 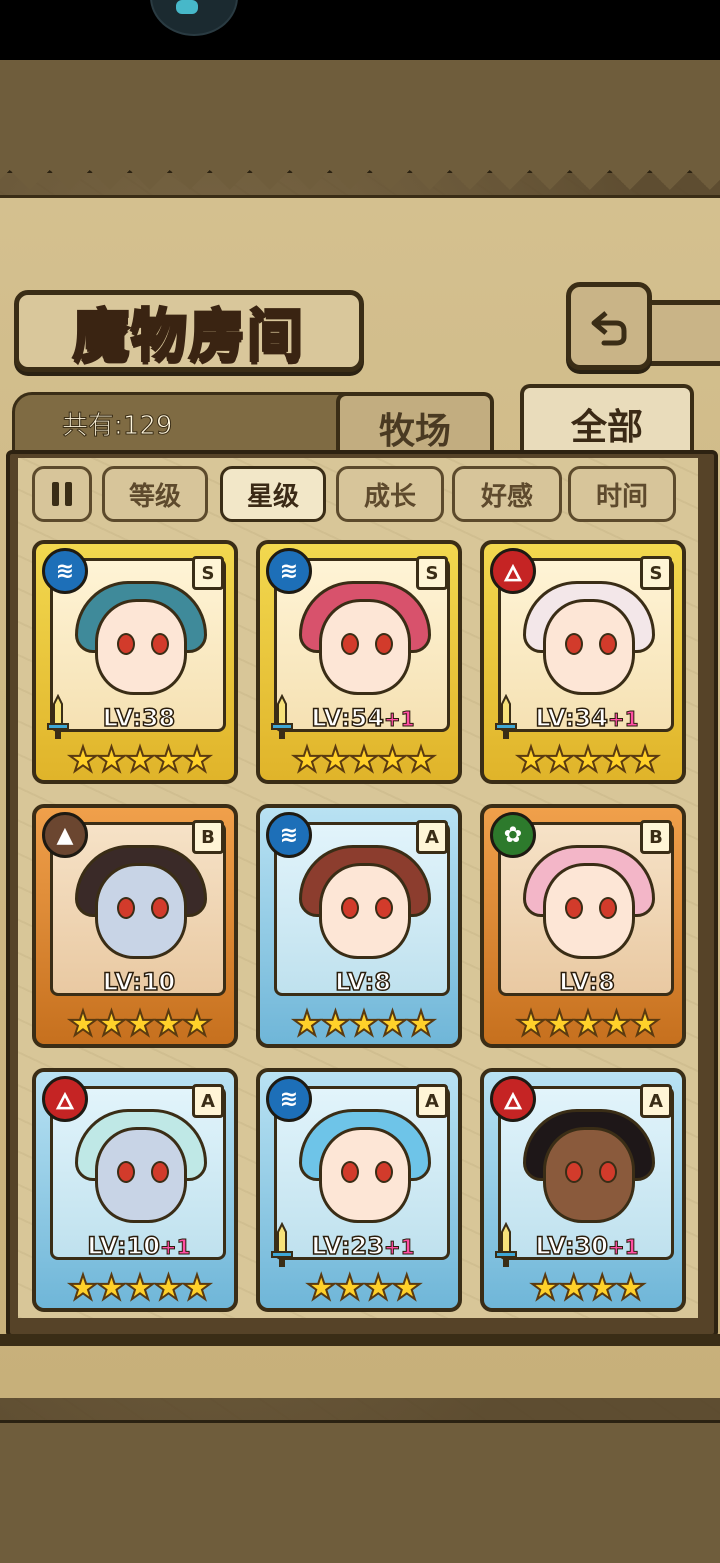 I want to click on level-value: LV:34, so click(x=572, y=718).